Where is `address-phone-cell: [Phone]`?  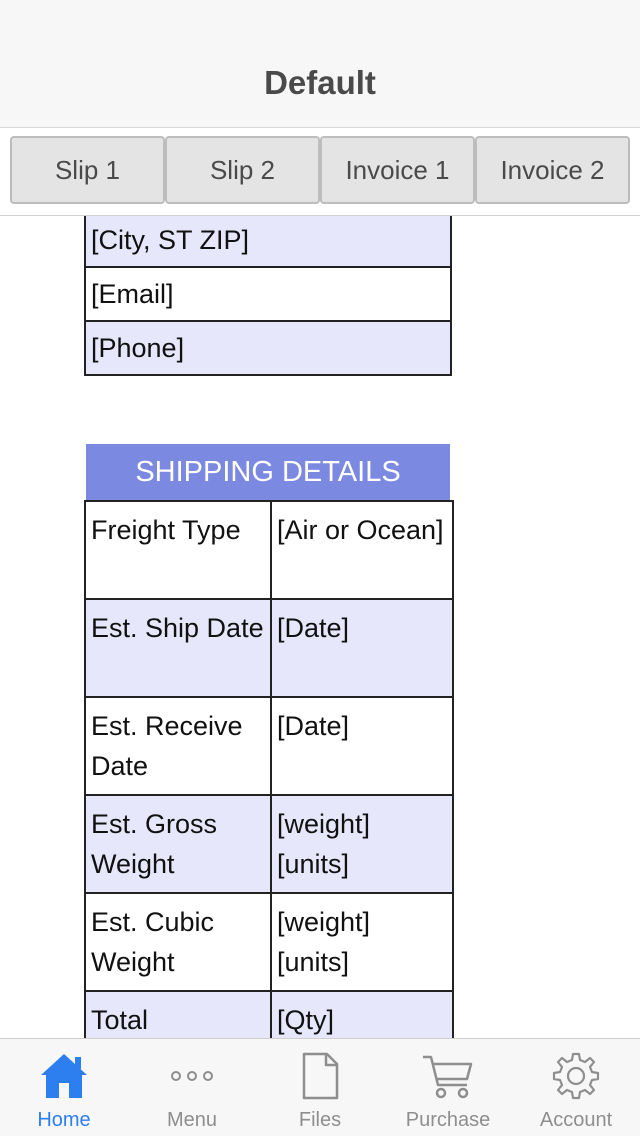
address-phone-cell: [Phone] is located at coordinates (268, 348).